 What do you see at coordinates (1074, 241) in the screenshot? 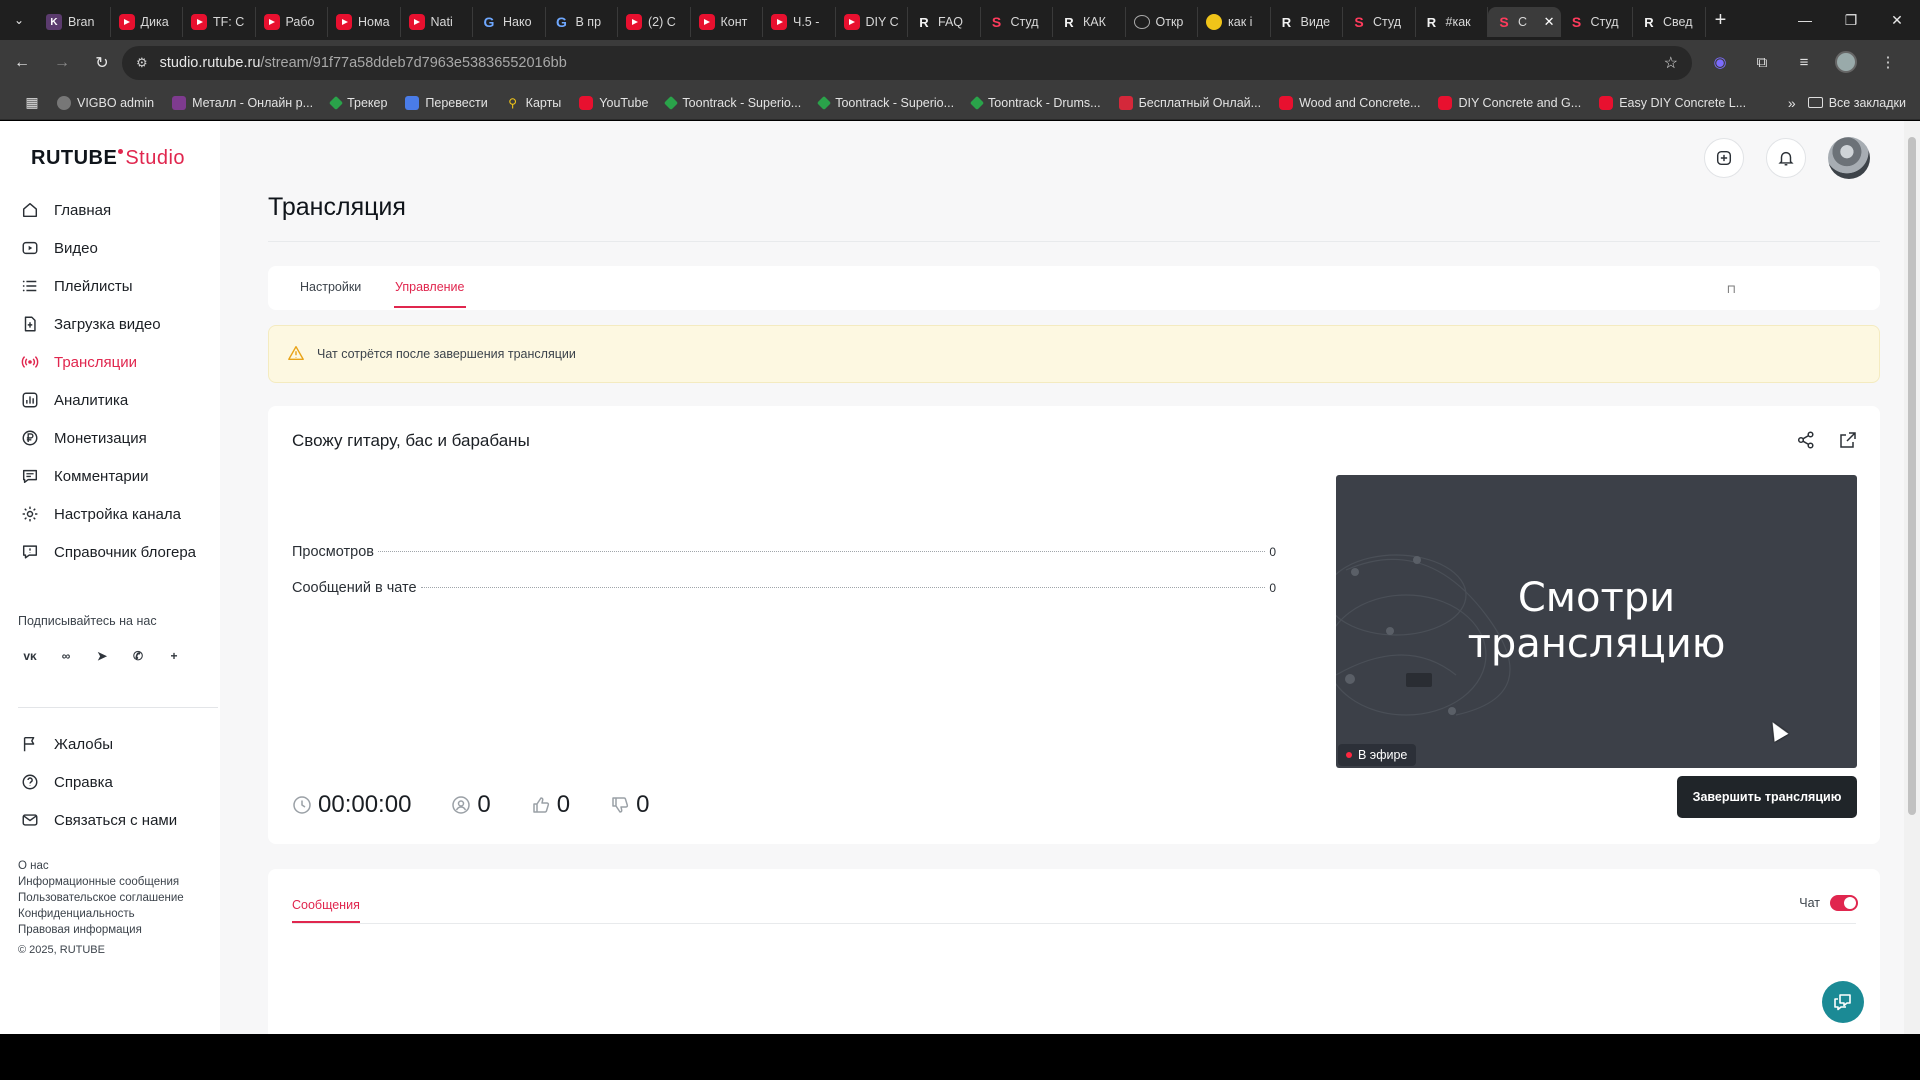
I see `title-divider` at bounding box center [1074, 241].